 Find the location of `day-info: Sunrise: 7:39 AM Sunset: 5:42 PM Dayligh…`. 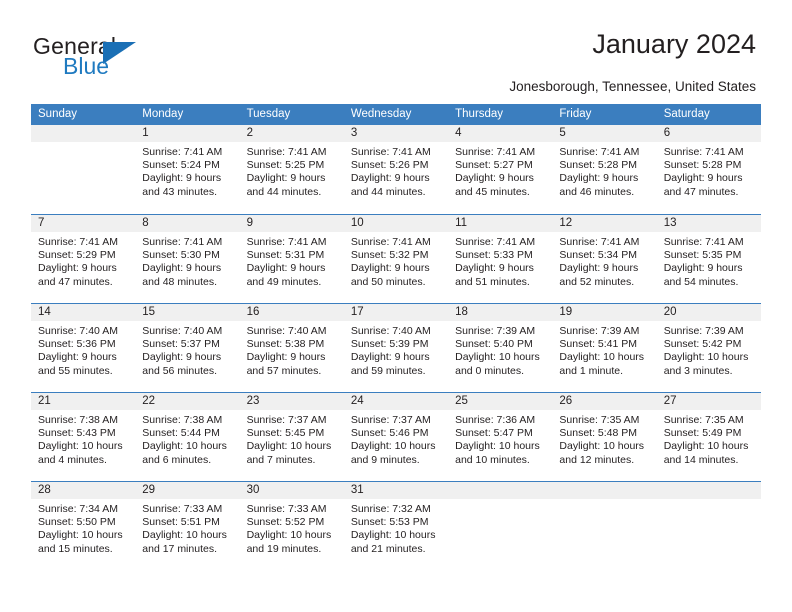

day-info: Sunrise: 7:39 AM Sunset: 5:42 PM Dayligh… is located at coordinates (709, 349).